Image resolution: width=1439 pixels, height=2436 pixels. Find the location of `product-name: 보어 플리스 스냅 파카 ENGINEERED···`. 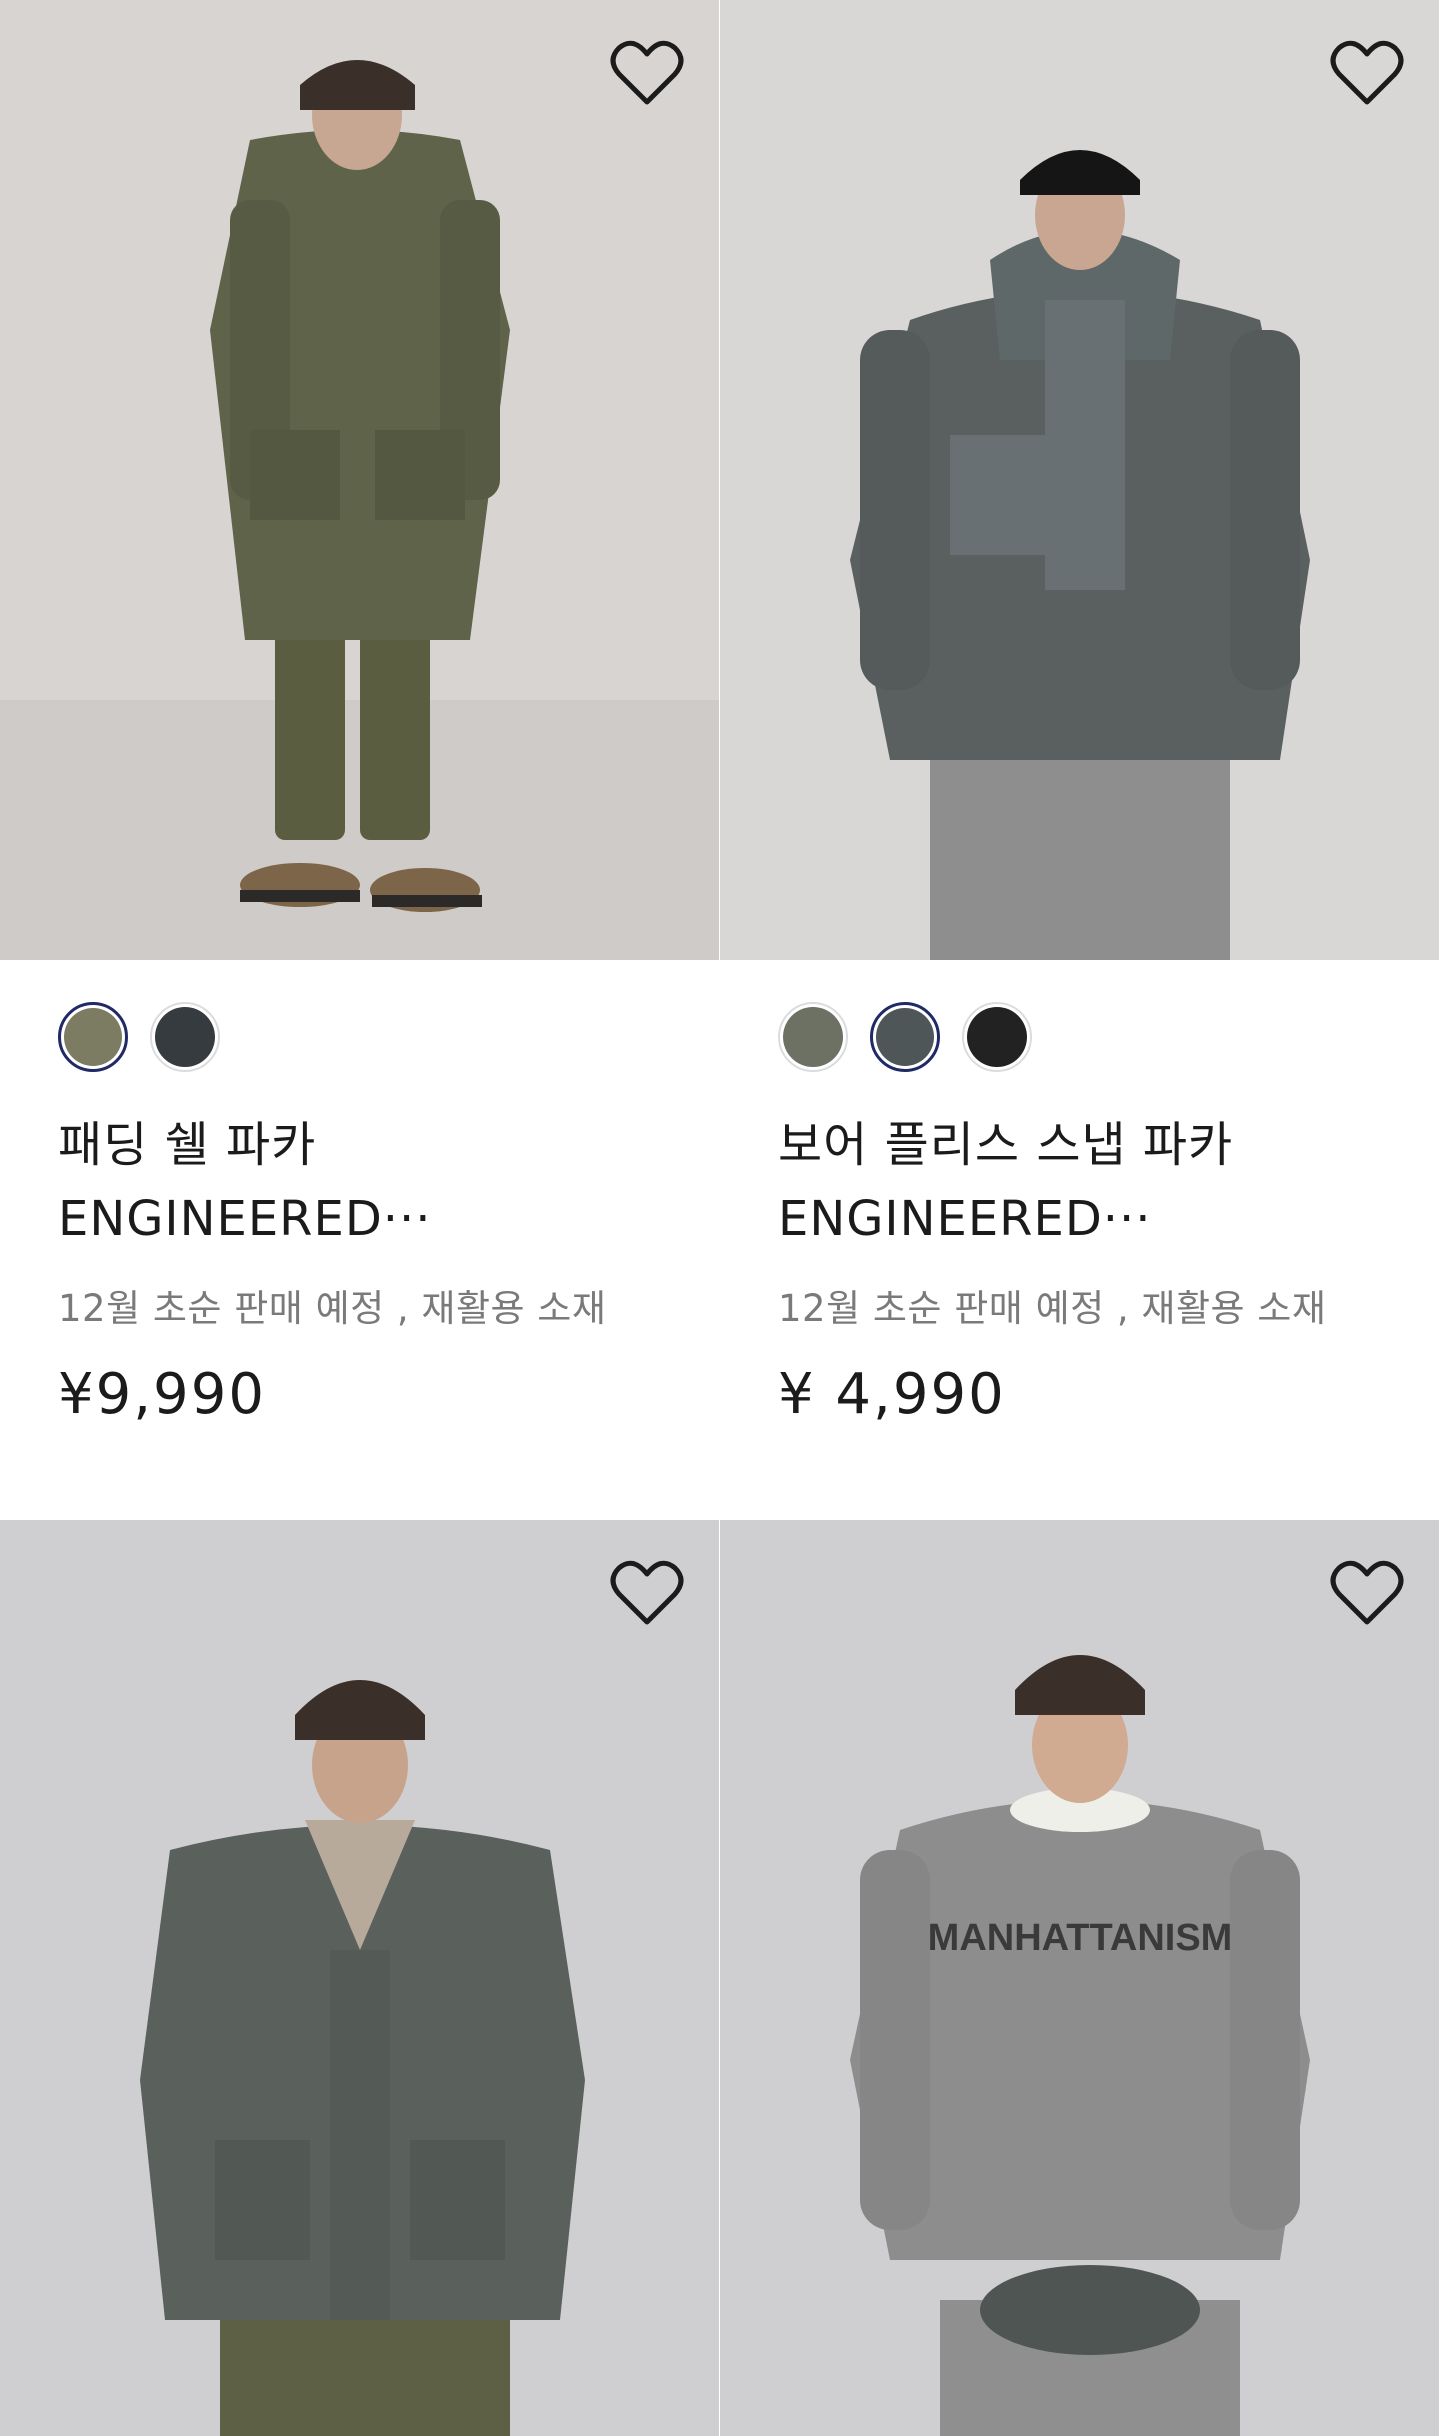

product-name: 보어 플리스 스냅 파카 ENGINEERED··· is located at coordinates (1080, 1182).